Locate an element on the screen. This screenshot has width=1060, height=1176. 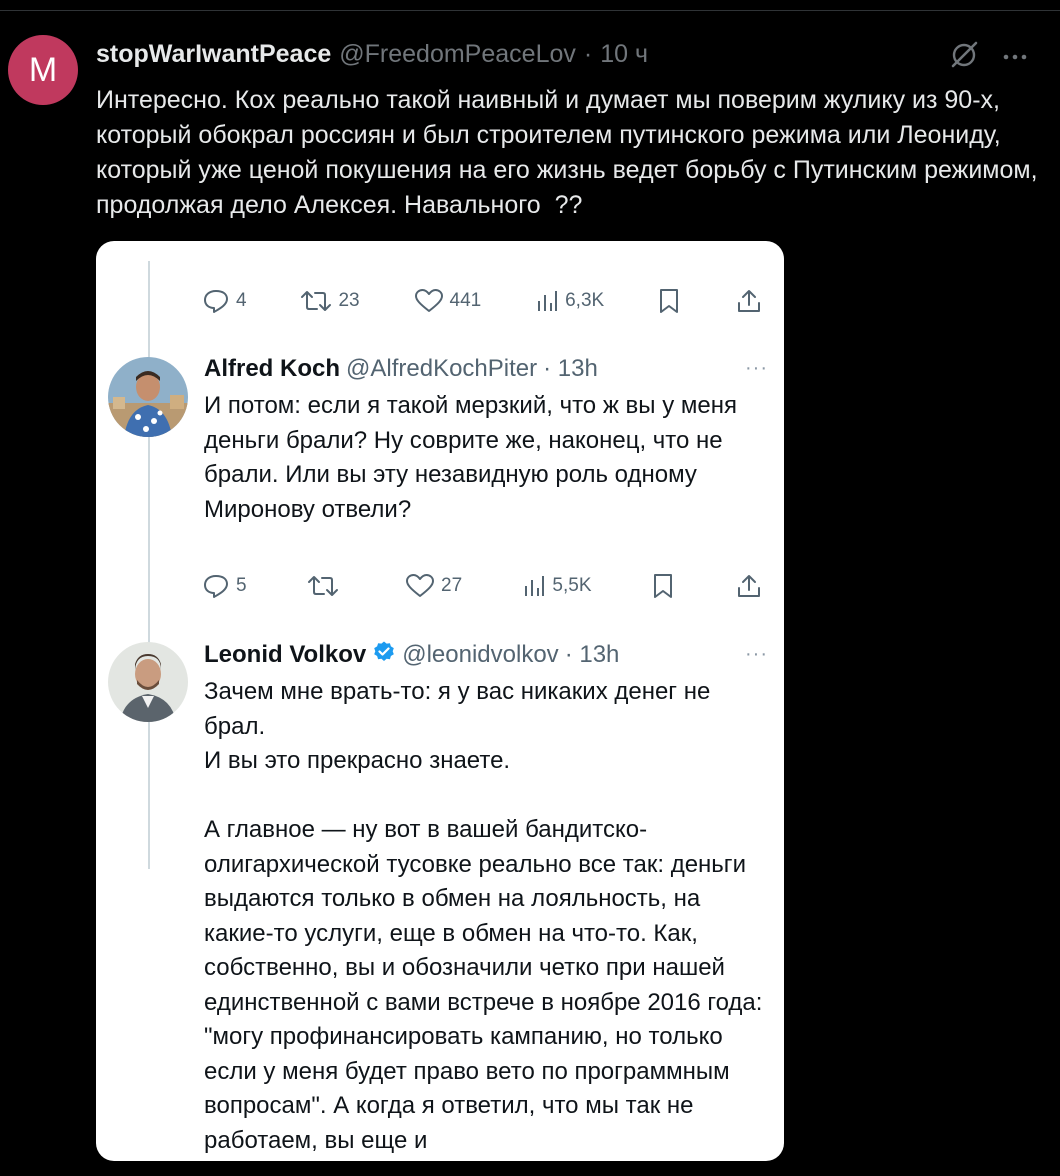
alfred-koch-avatar is located at coordinates (148, 397).